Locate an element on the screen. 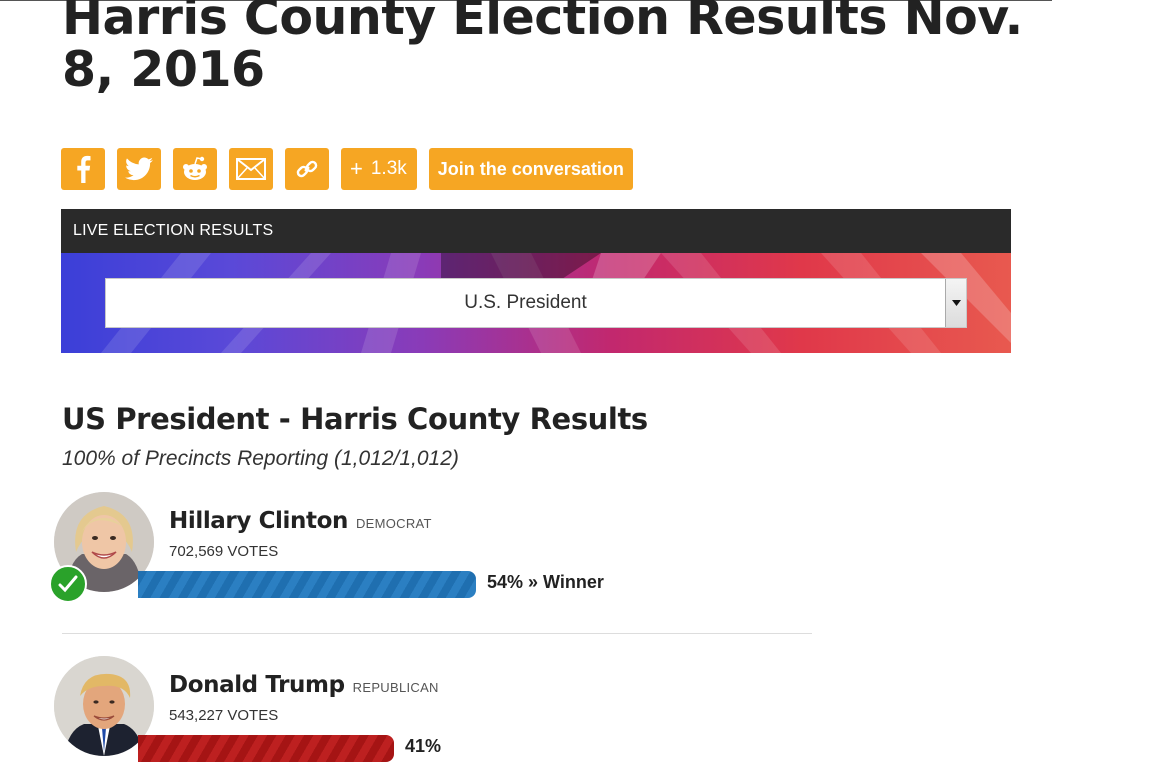 Image resolution: width=1156 pixels, height=782 pixels. twitter-icon is located at coordinates (139, 169).